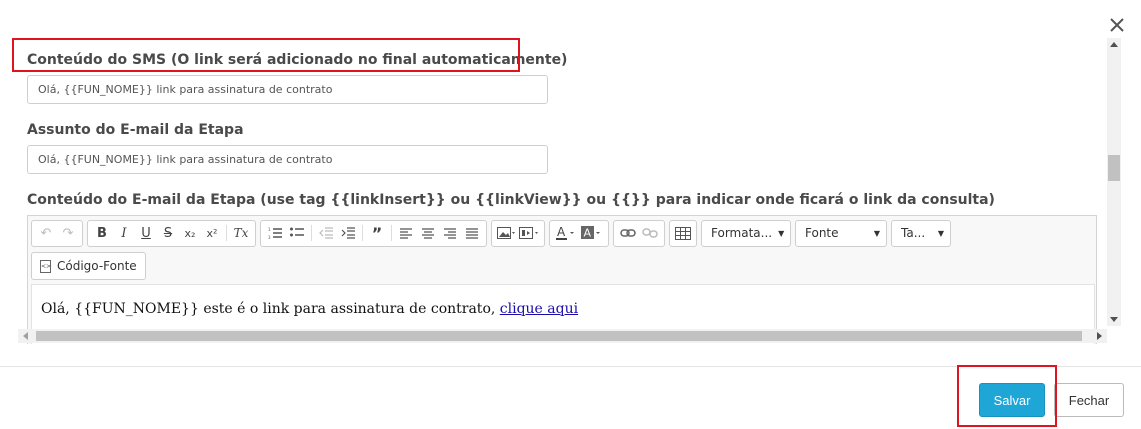 This screenshot has height=429, width=1141. What do you see at coordinates (822, 233) in the screenshot?
I see `font-select-value: Fonte` at bounding box center [822, 233].